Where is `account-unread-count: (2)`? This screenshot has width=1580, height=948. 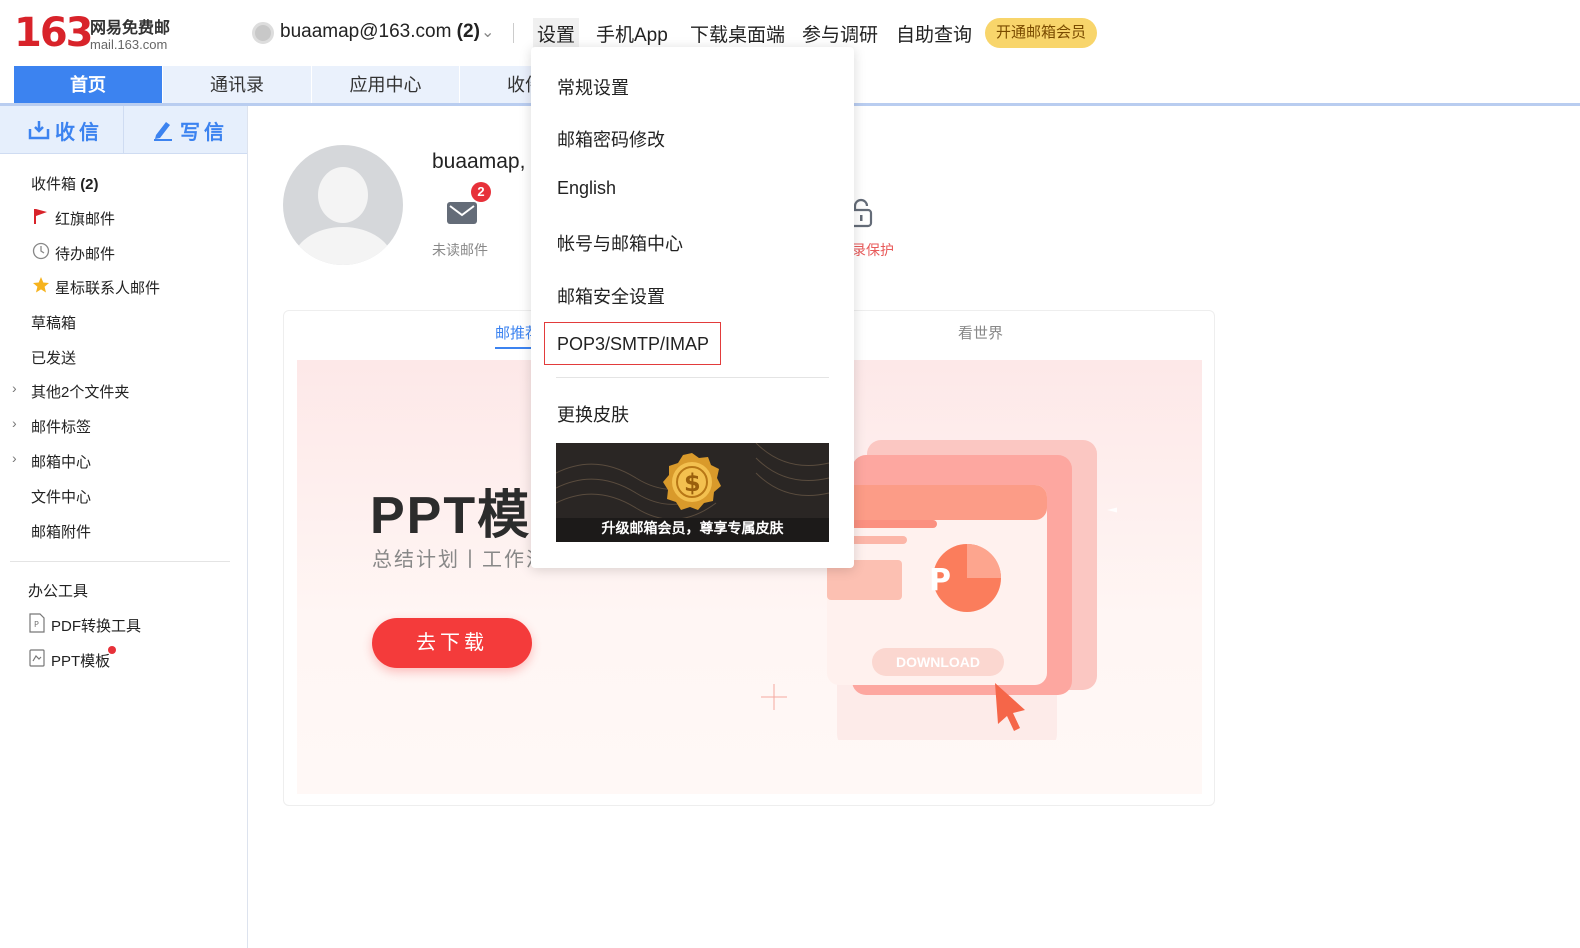
account-unread-count: (2) is located at coordinates (468, 31).